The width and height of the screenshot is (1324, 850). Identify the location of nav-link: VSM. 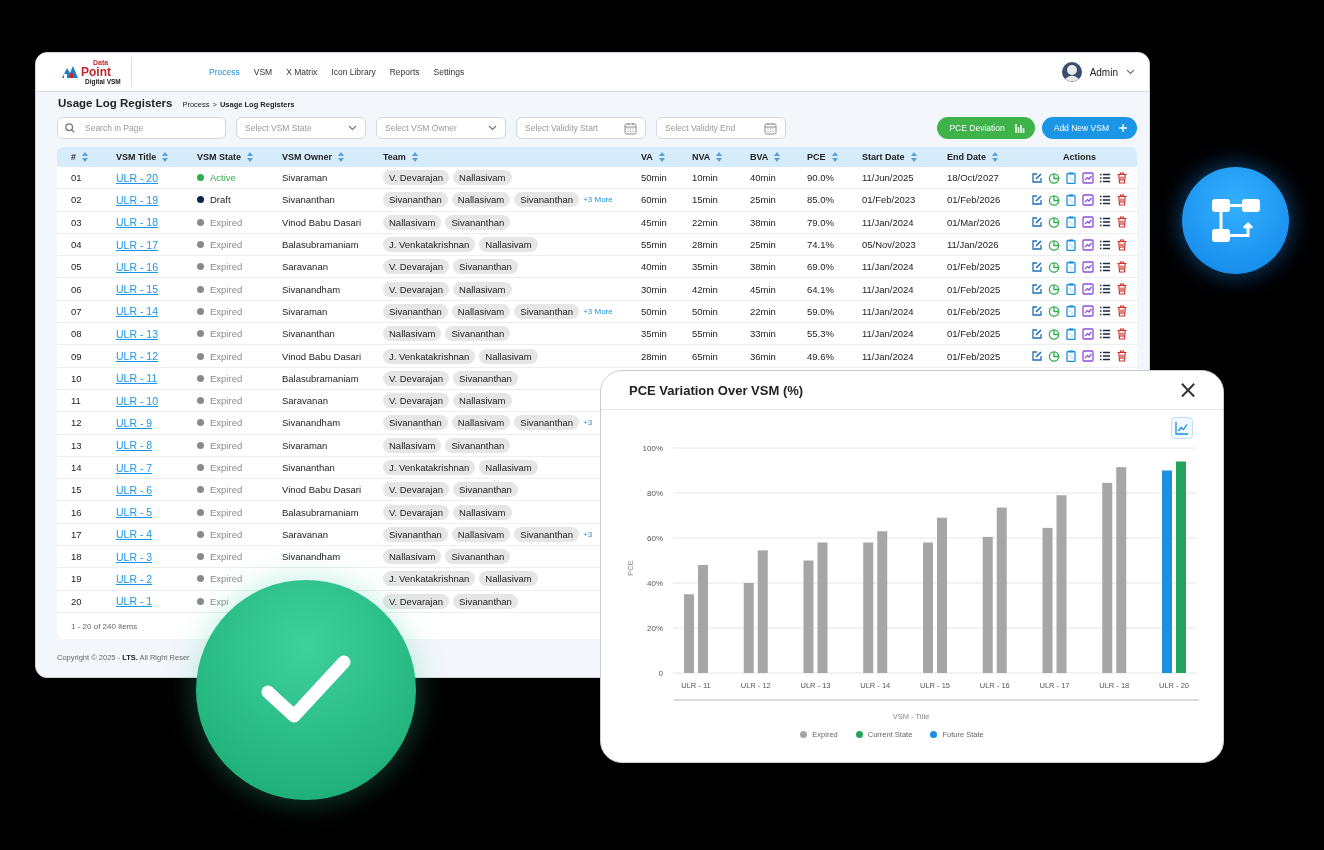
(263, 72).